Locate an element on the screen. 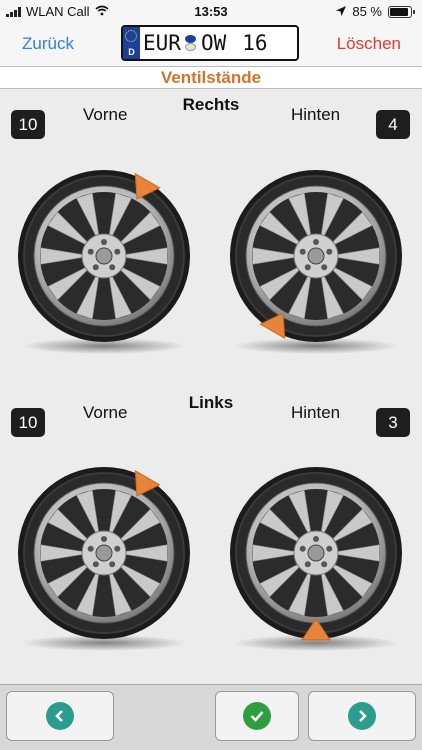  right-rear-label: Hinten is located at coordinates (316, 114).